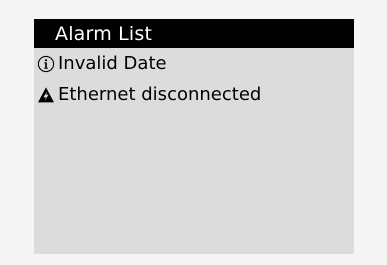 The height and width of the screenshot is (265, 387). Describe the element at coordinates (194, 63) in the screenshot. I see `list-item: Invalid Date` at that location.